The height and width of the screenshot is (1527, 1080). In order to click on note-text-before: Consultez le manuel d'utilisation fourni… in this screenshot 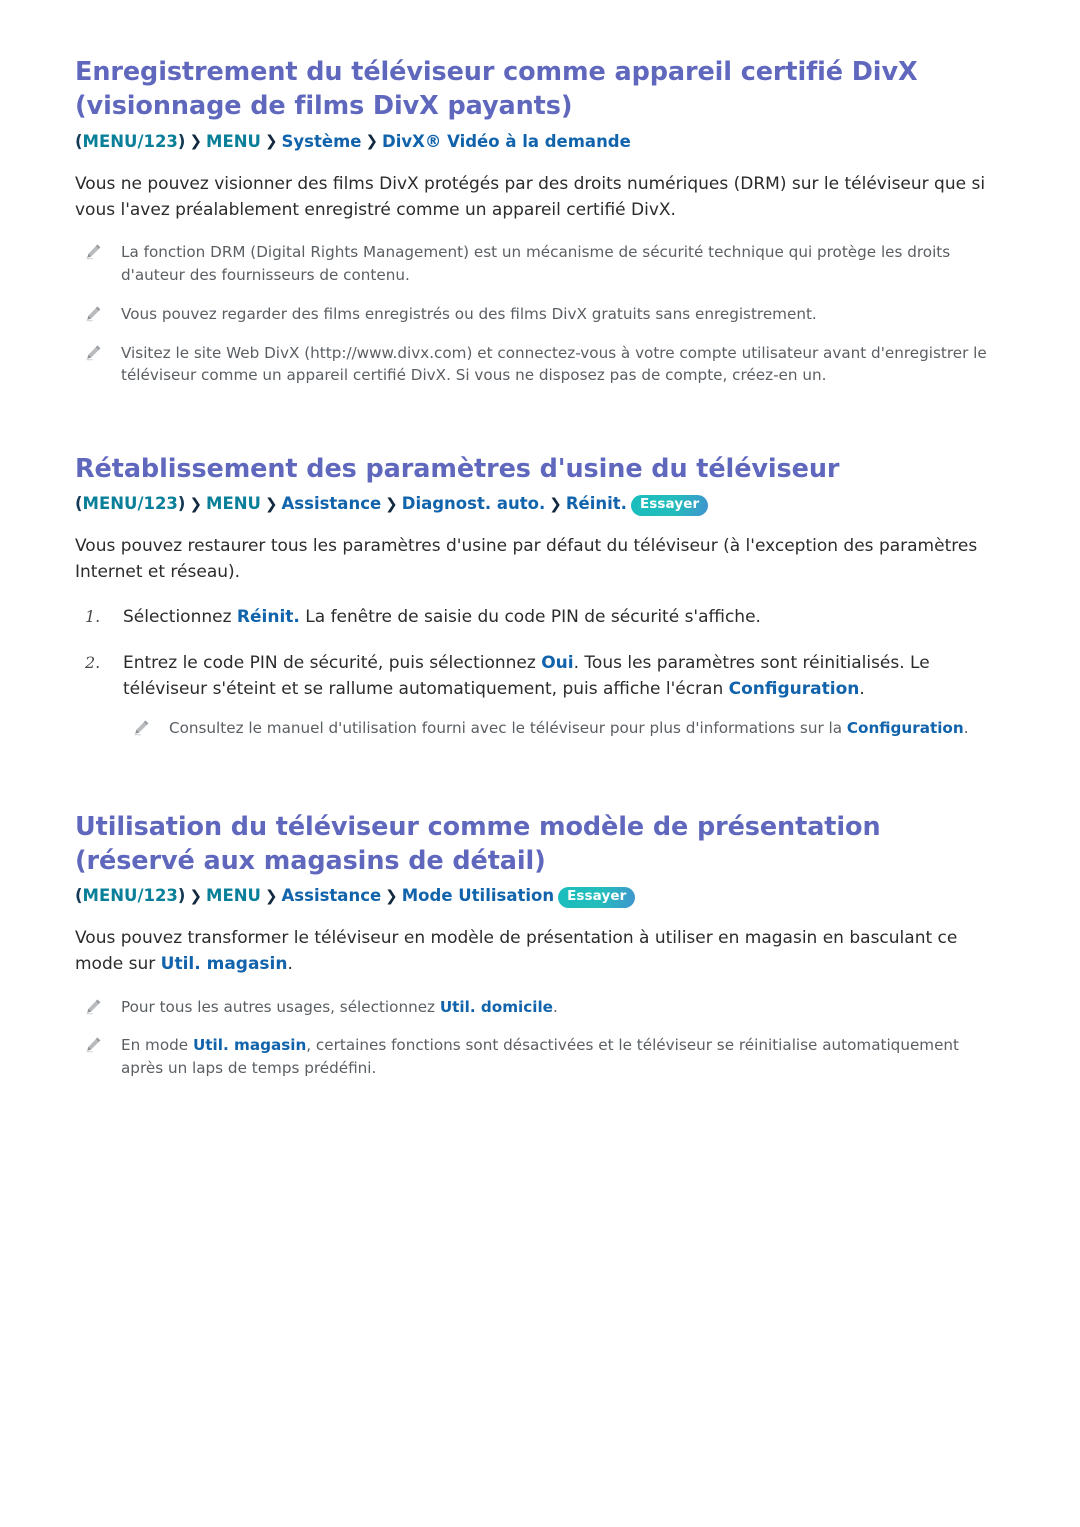, I will do `click(508, 727)`.